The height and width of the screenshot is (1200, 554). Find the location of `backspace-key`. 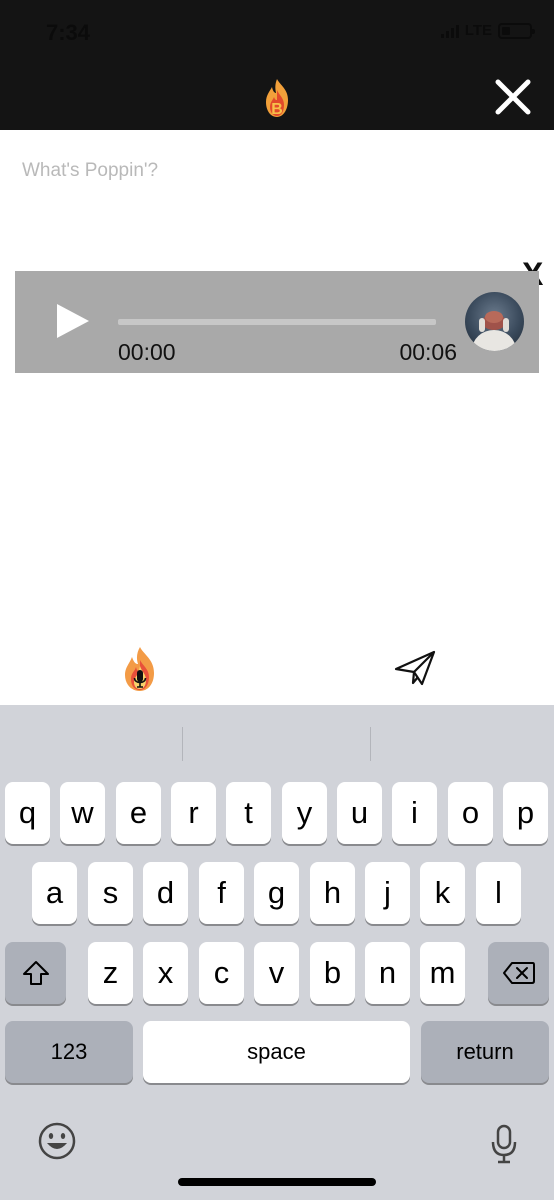

backspace-key is located at coordinates (518, 973).